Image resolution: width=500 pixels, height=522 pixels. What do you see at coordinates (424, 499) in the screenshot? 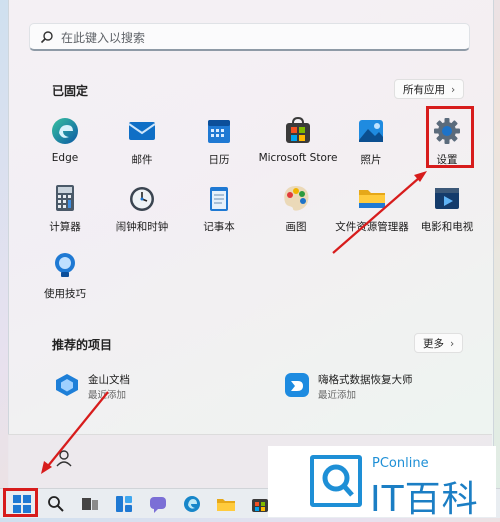
I see `watermark-title: IT百科` at bounding box center [424, 499].